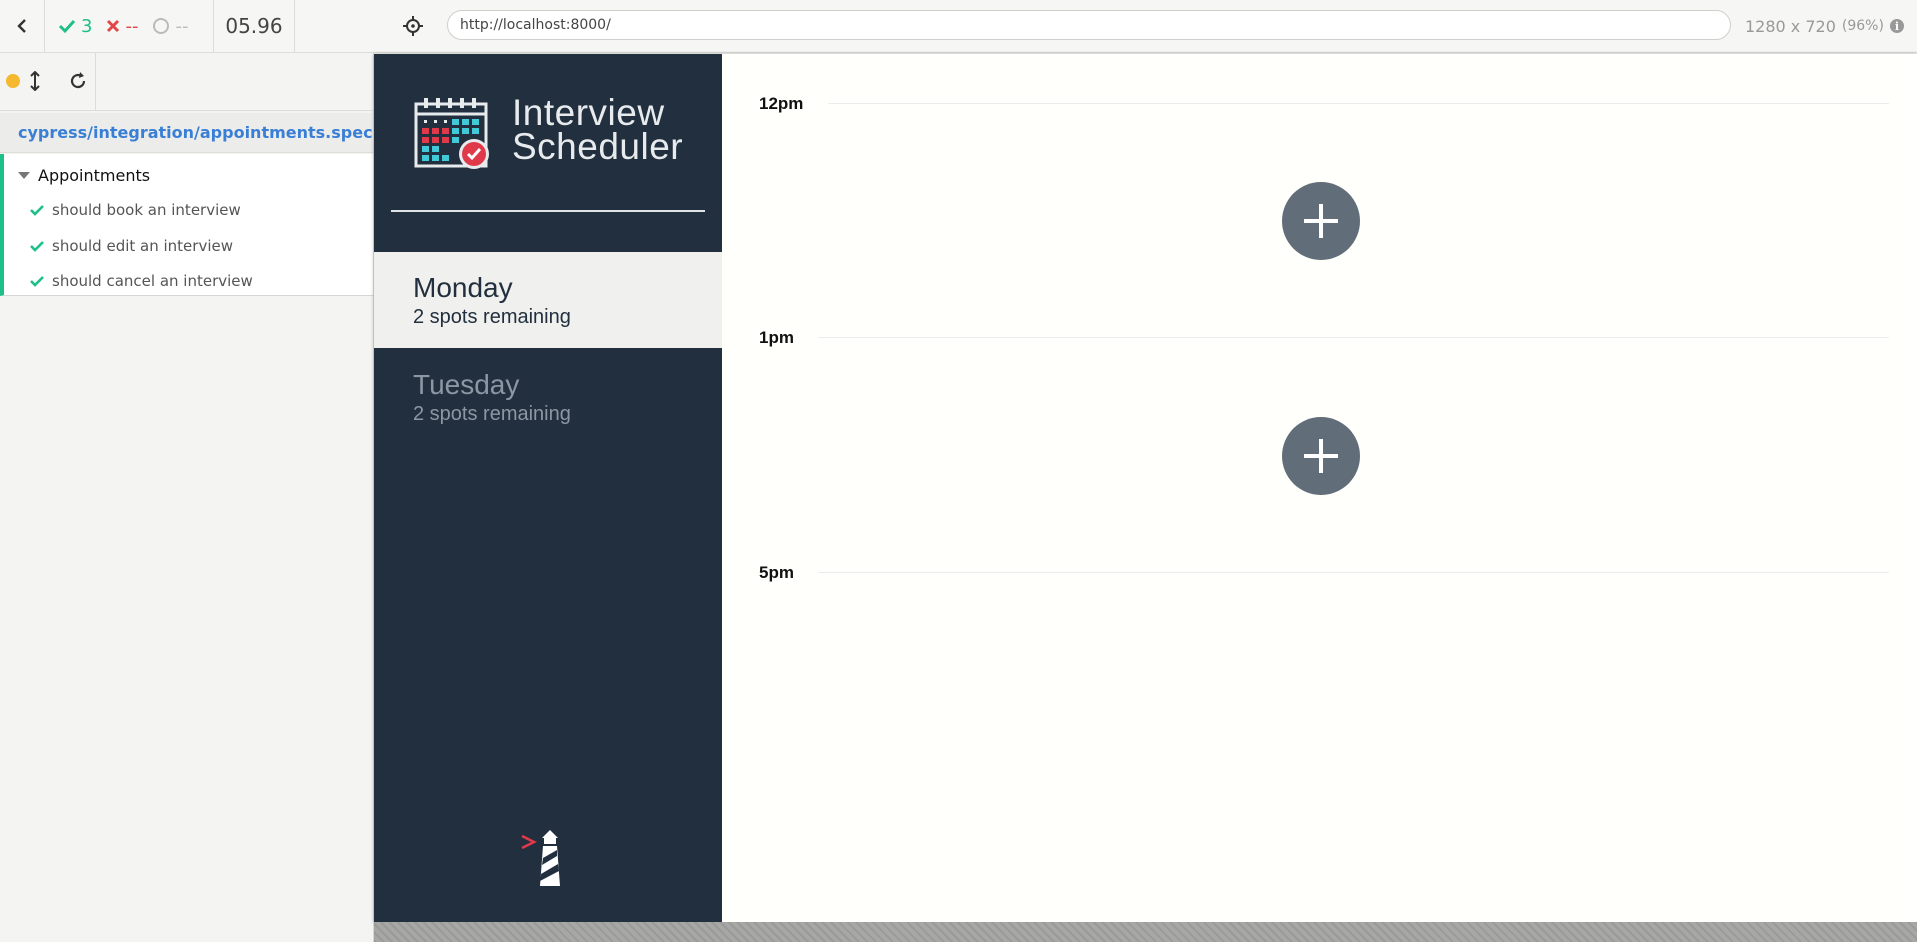 The width and height of the screenshot is (1917, 942). I want to click on pending-stat: --, so click(170, 26).